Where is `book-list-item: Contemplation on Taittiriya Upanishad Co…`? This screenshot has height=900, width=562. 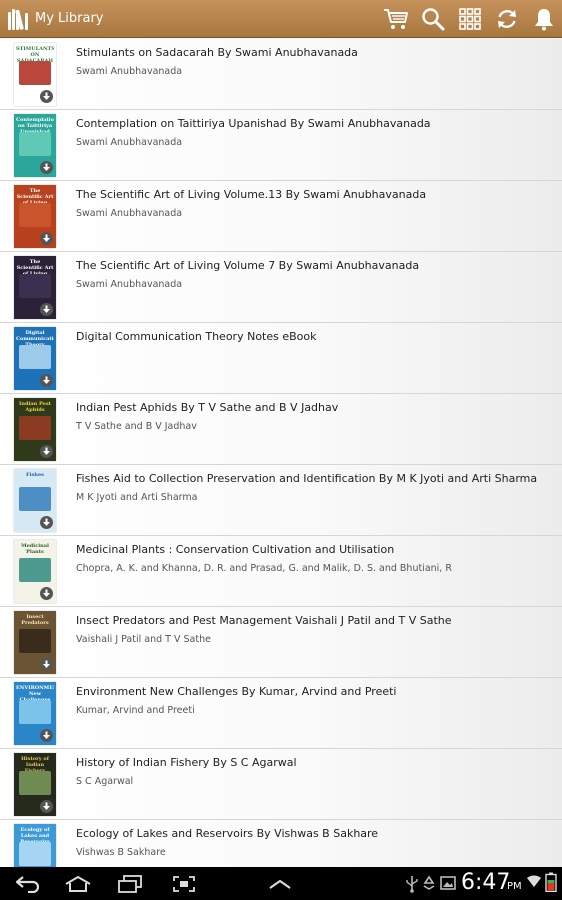
book-list-item: Contemplation on Taittiriya Upanishad Co… is located at coordinates (281, 145).